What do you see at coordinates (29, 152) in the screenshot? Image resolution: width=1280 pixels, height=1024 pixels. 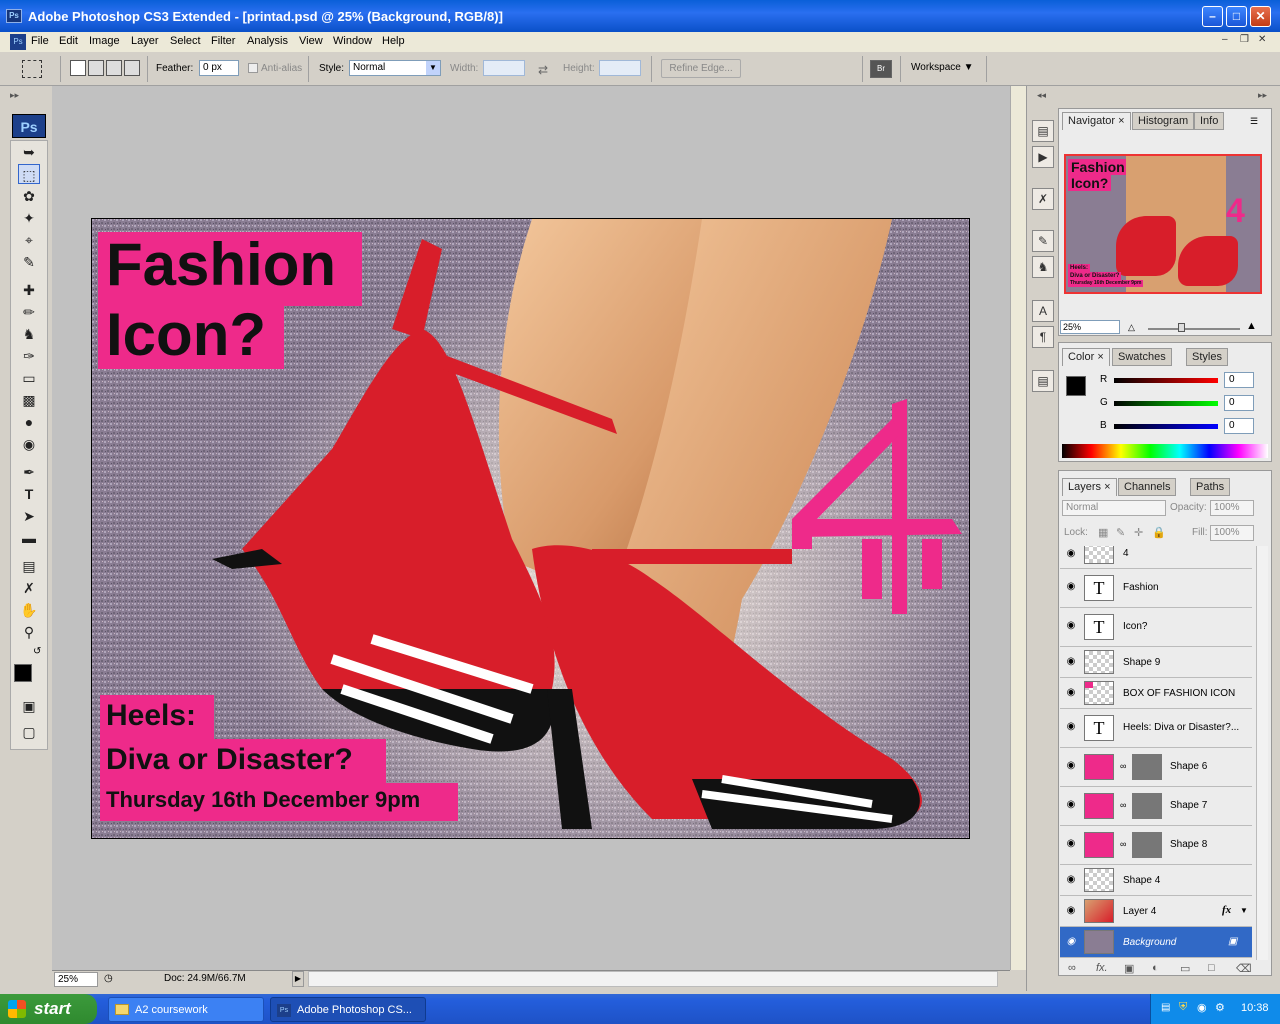 I see `move-tool-icon: ➥` at bounding box center [29, 152].